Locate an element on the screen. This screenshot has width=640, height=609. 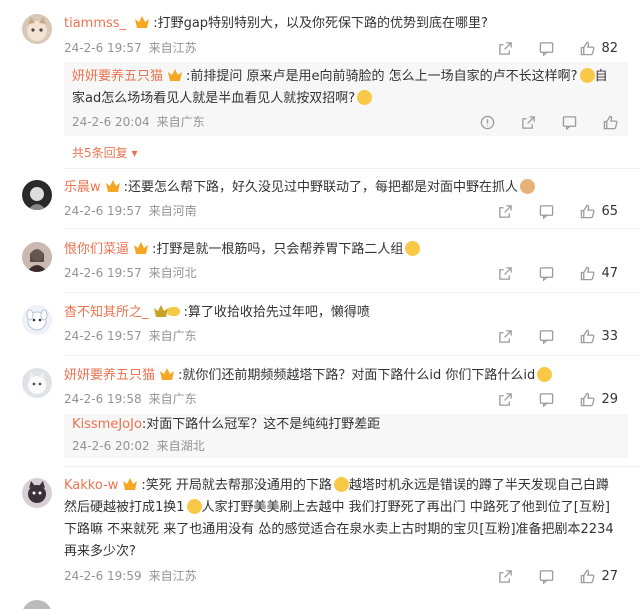
username: Kakko-w is located at coordinates (91, 485).